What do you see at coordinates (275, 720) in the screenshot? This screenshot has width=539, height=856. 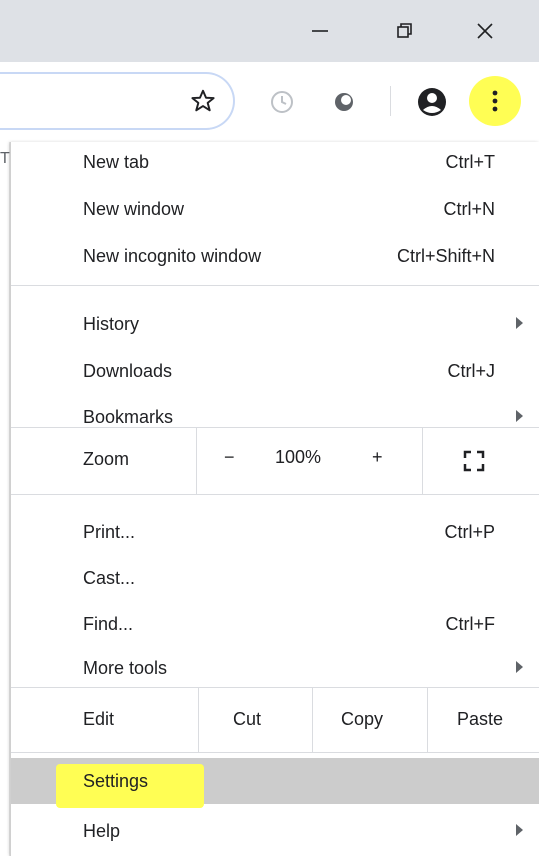 I see `edit-row: Edit Cut Copy Paste` at bounding box center [275, 720].